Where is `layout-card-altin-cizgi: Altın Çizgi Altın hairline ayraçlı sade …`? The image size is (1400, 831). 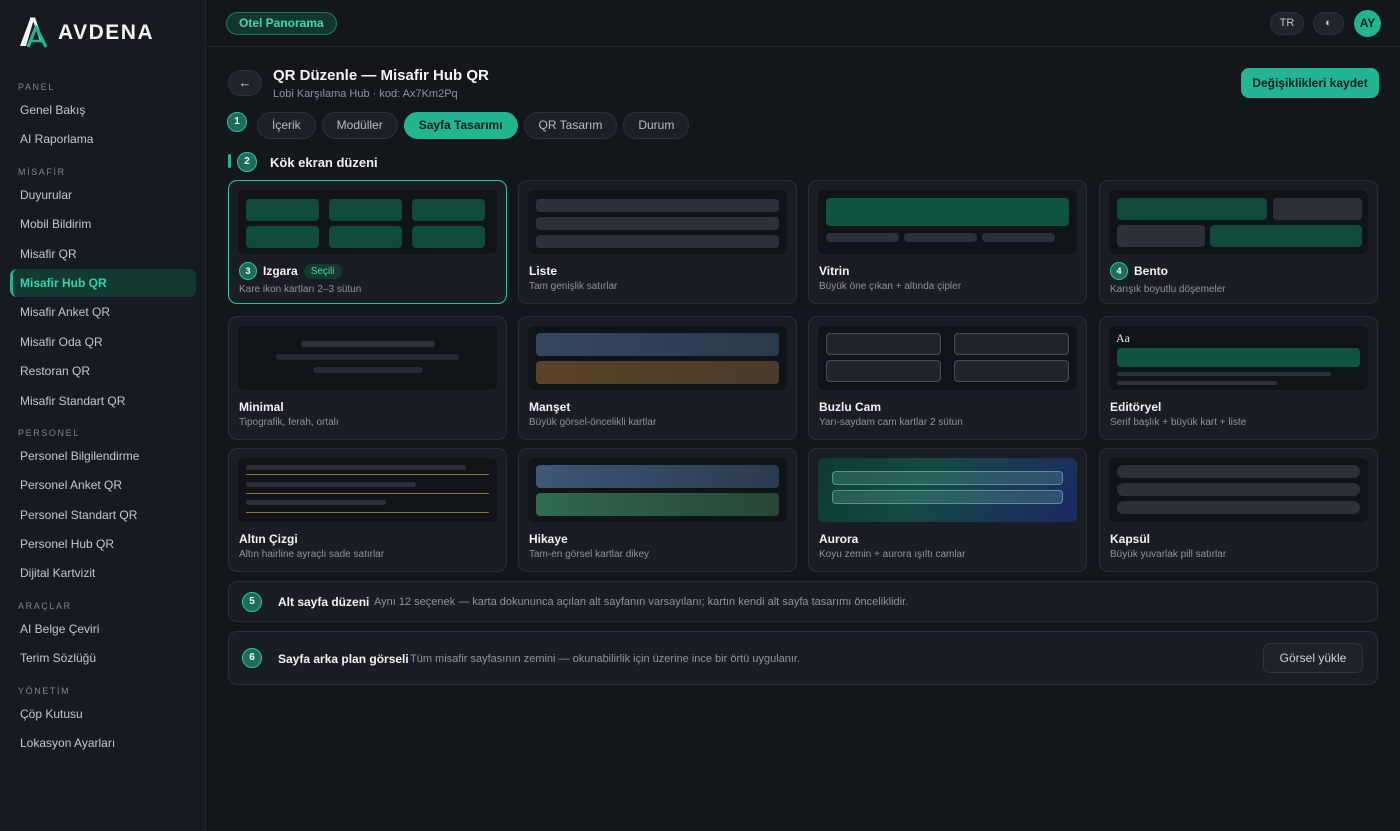
layout-card-altin-cizgi: Altın Çizgi Altın hairline ayraçlı sade … is located at coordinates (367, 510).